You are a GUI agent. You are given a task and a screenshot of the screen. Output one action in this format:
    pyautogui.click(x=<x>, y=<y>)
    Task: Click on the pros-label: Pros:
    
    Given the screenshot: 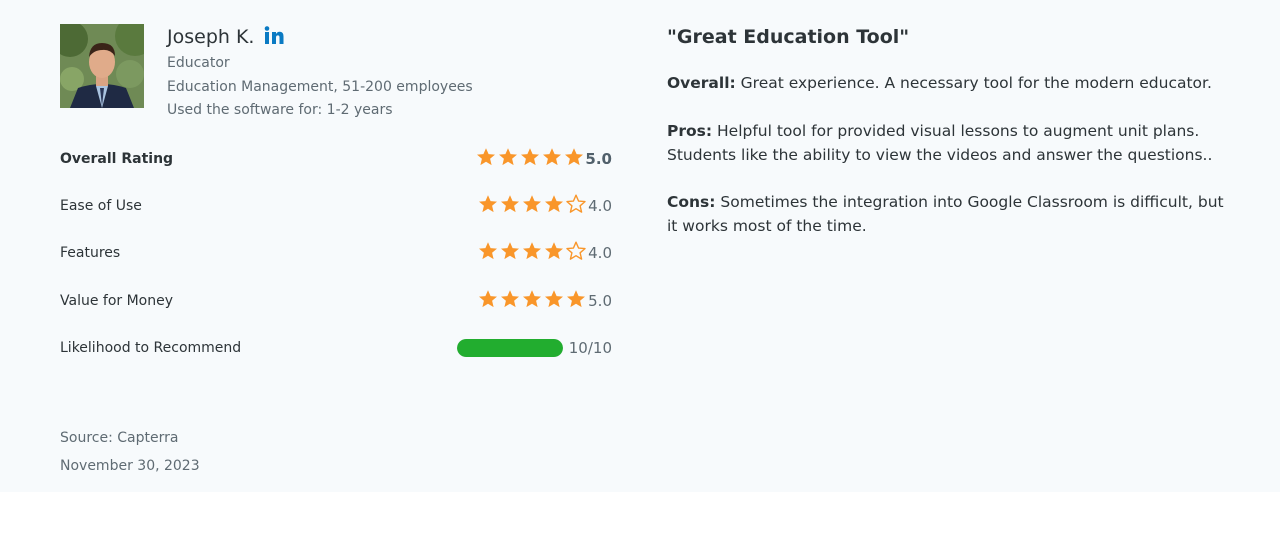 What is the action you would take?
    pyautogui.click(x=690, y=131)
    